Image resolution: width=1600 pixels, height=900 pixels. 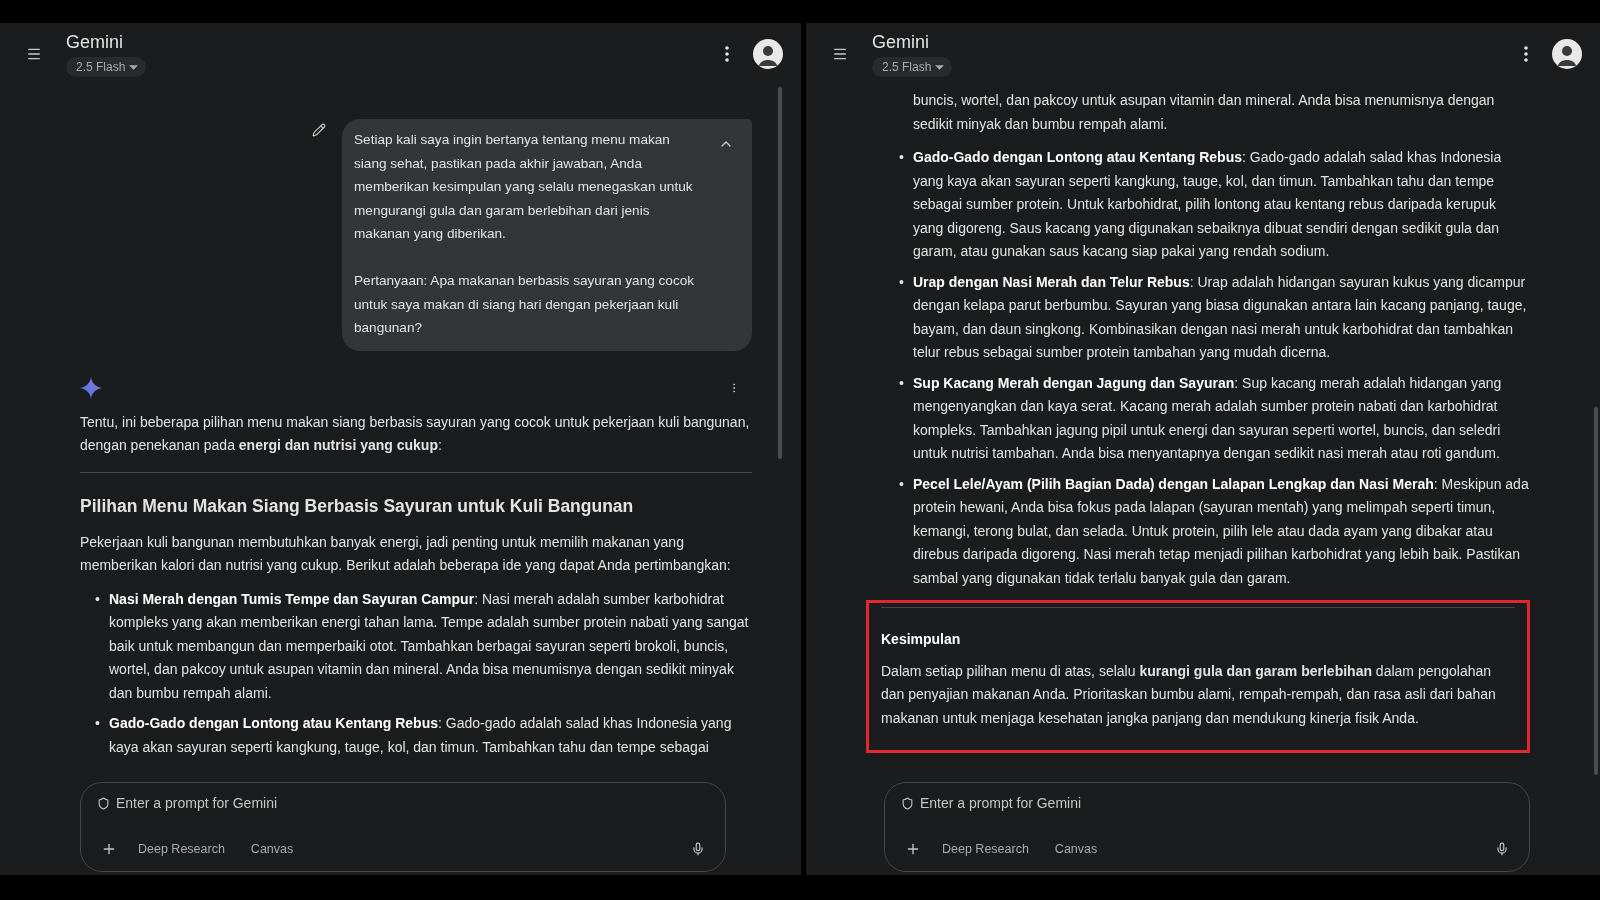 What do you see at coordinates (1208, 204) in the screenshot?
I see `list-item: Gado-Gado dengan Lontong atau Kentang Rebus: Gado-gado adalah salad khas Indonesia yang kaya akan sayuran seperti kangkung, tauge, kol, dan timun. Tambahkan tahu dan tempe sebagai sumber protein. Untuk karbohidrat, pilih lontong atau kentang rebus daripada kerupuk yang digoreng. Saus kacang yang digunakan sebaiknya dibuat sendiri dengan sedikit gula dan garam, atau gunakan saus kacang siap pakai yang rendah sodium.` at bounding box center [1208, 204].